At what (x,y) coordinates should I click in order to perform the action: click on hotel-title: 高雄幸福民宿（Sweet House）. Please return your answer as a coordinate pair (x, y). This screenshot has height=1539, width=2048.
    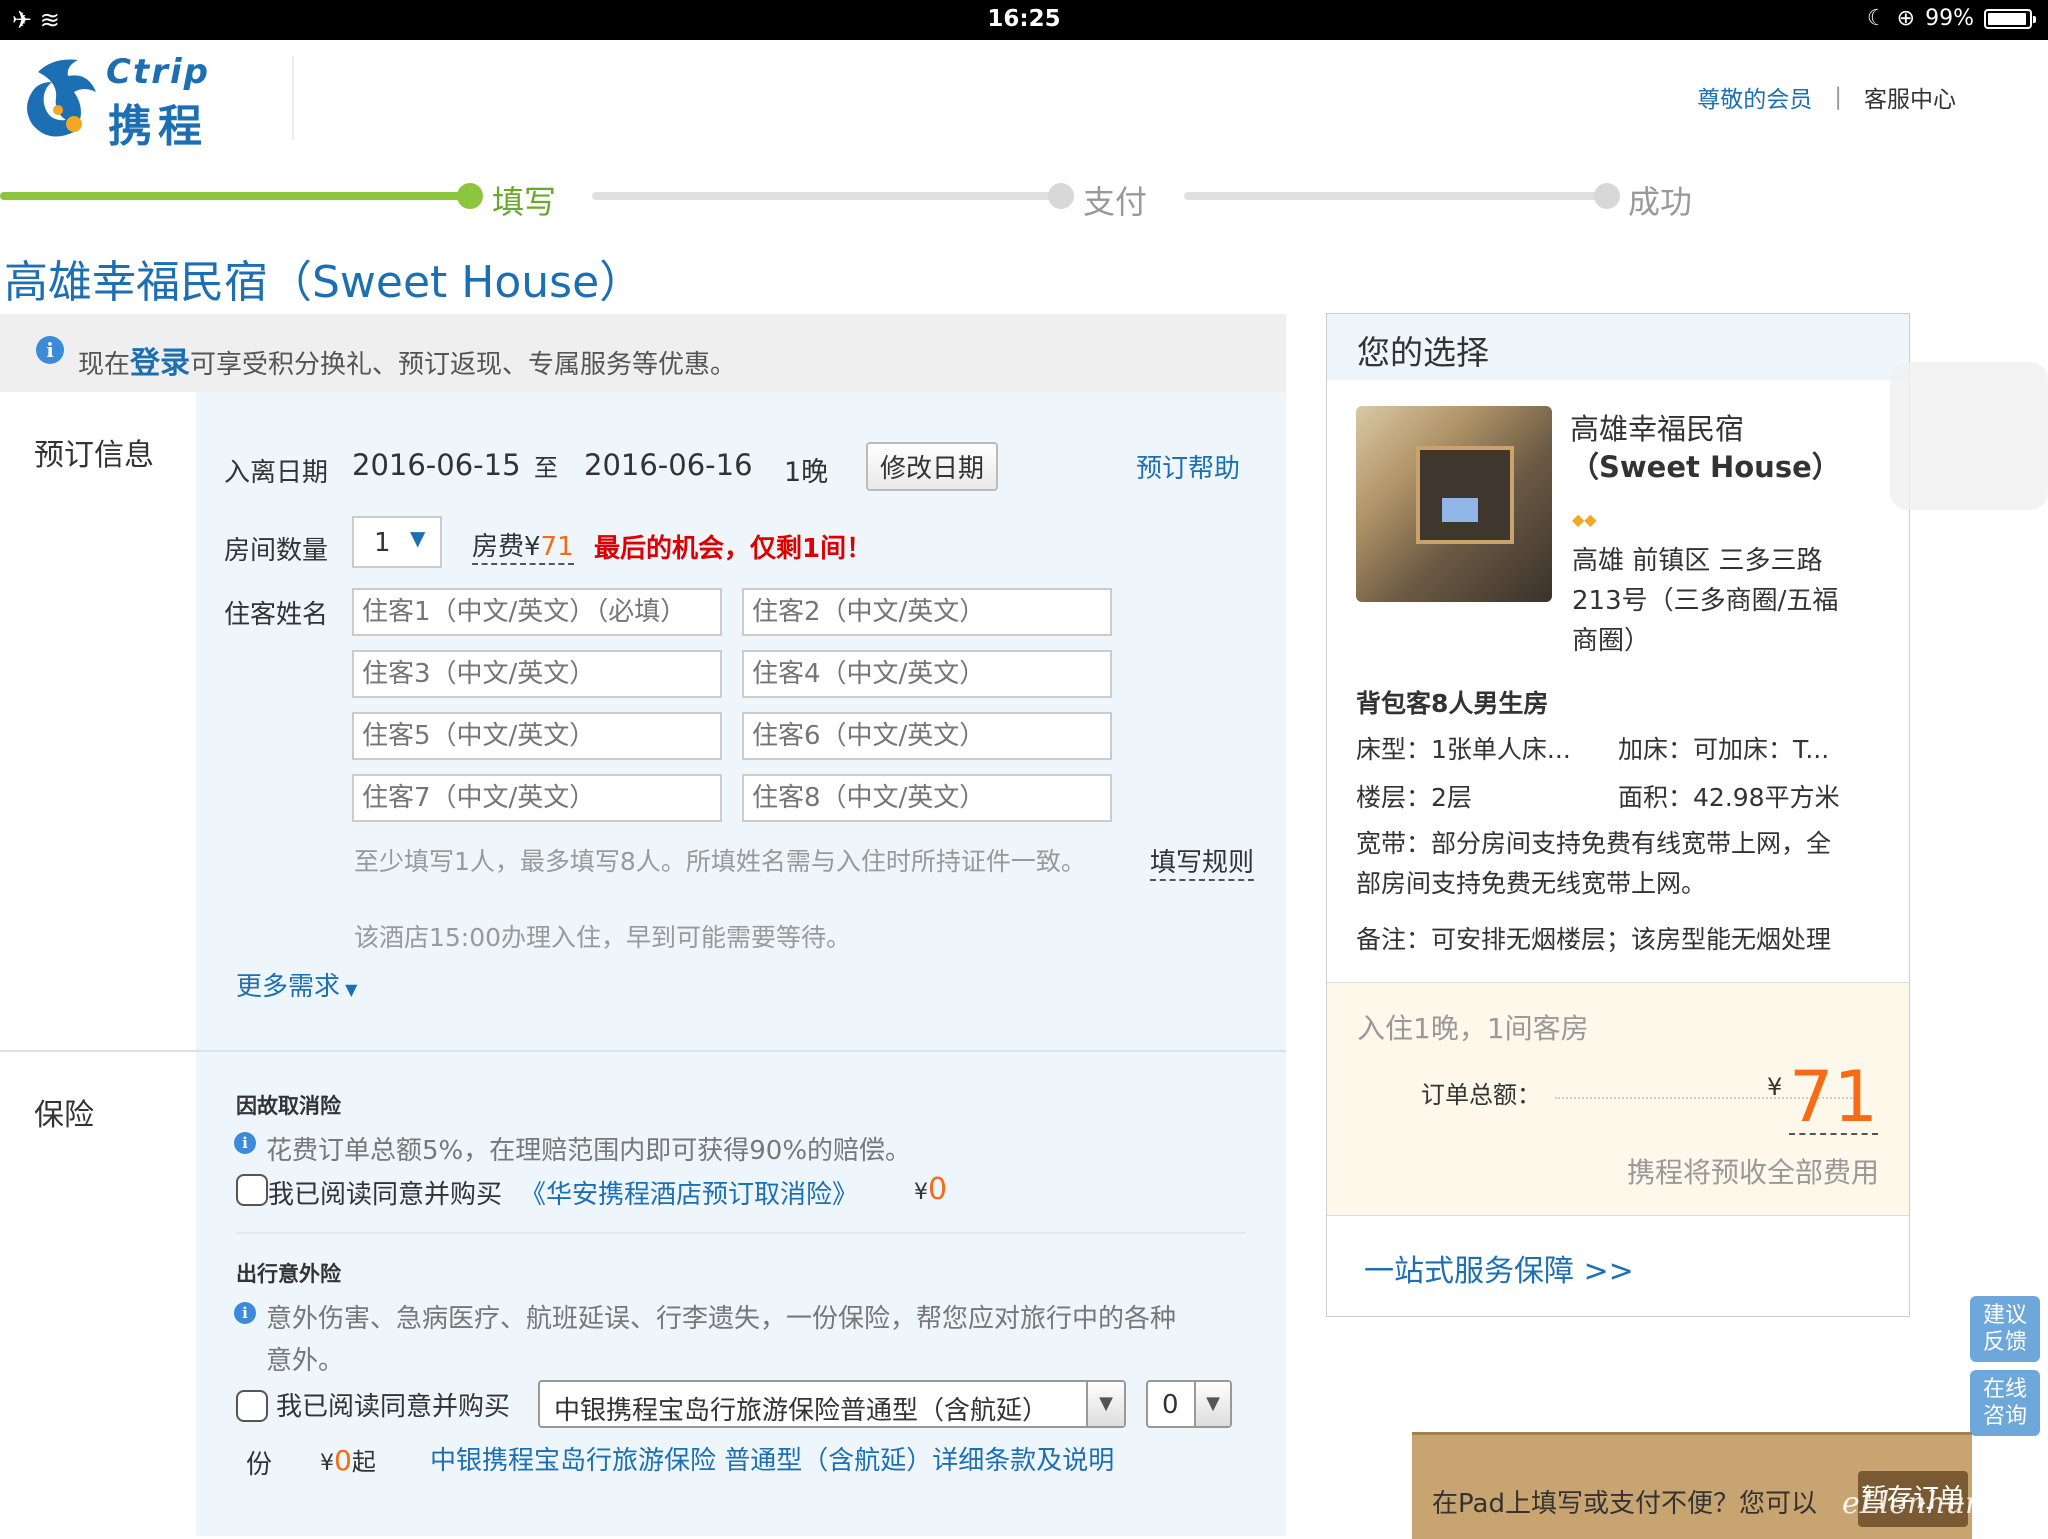
    Looking at the image, I should click on (324, 282).